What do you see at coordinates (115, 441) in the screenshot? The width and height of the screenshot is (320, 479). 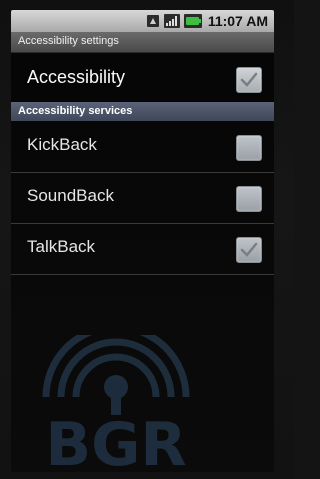 I see `bgr-watermark-text: BGR` at bounding box center [115, 441].